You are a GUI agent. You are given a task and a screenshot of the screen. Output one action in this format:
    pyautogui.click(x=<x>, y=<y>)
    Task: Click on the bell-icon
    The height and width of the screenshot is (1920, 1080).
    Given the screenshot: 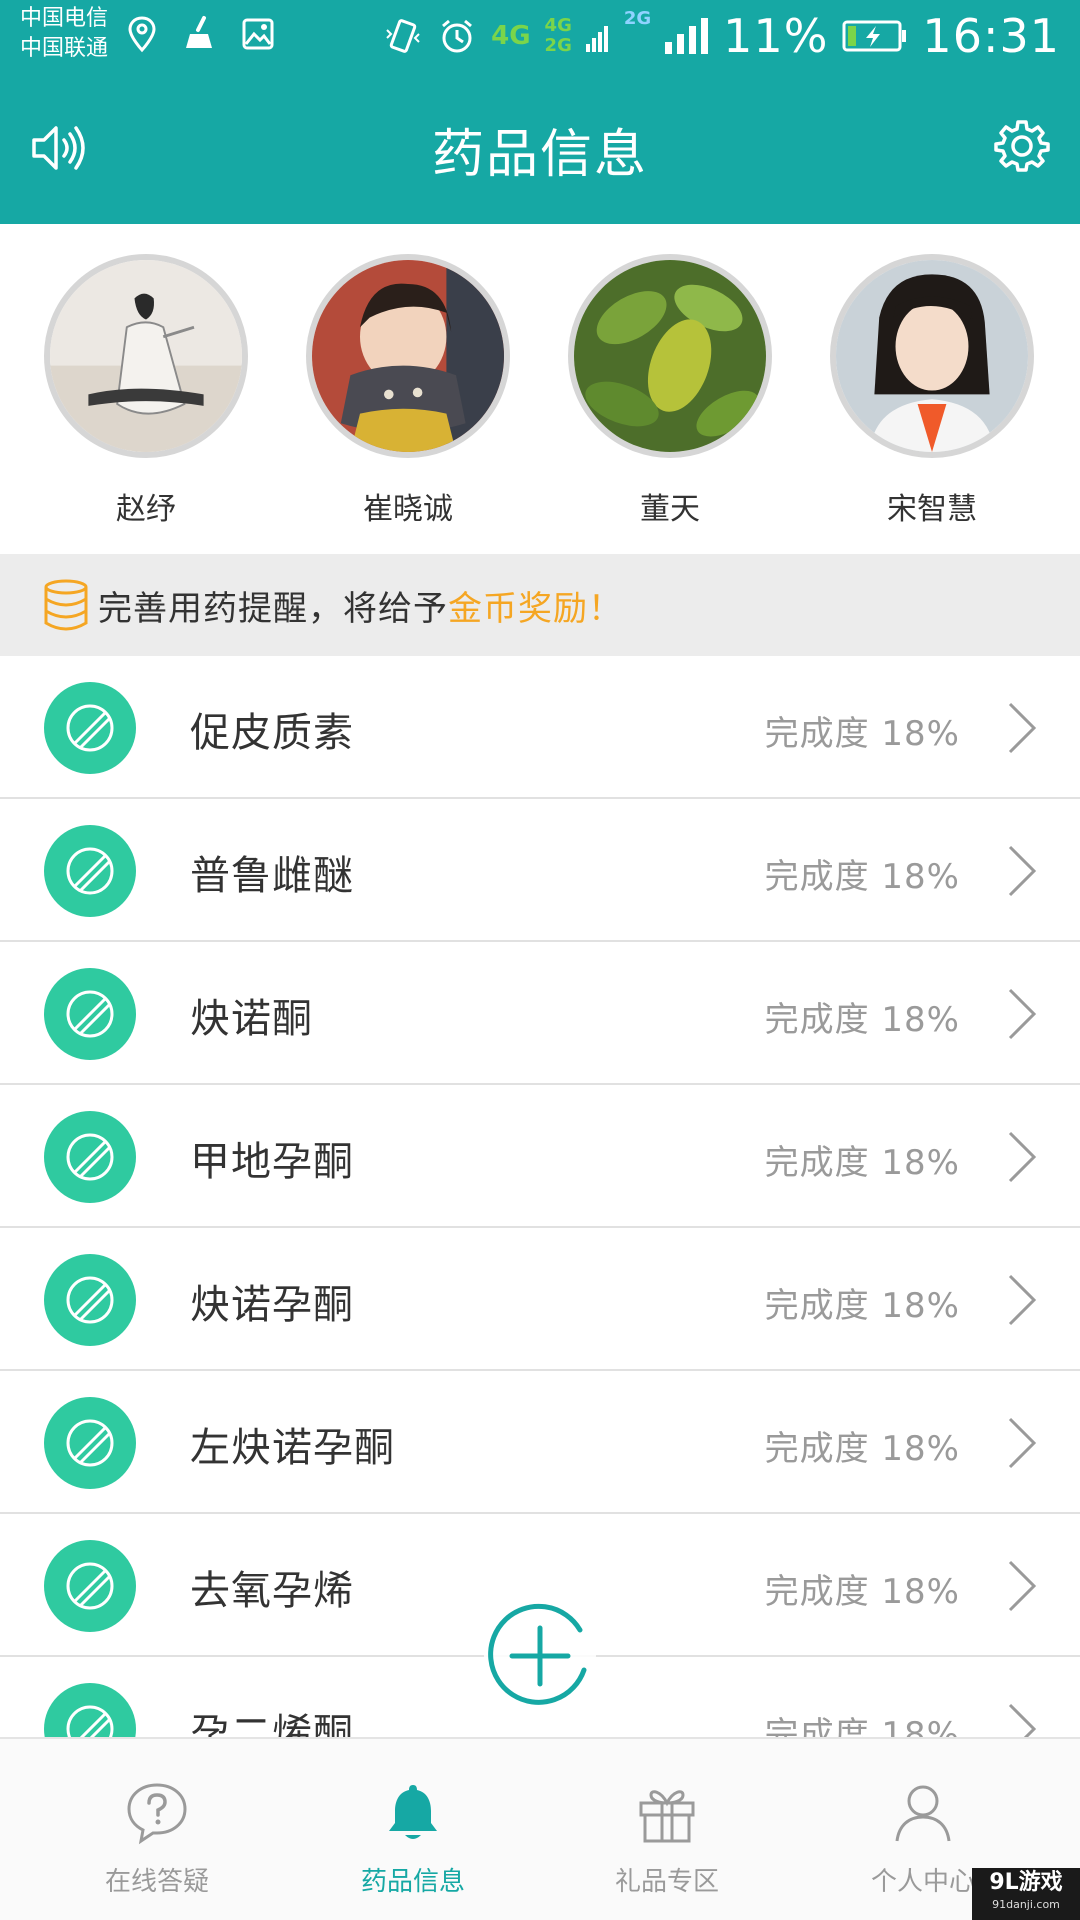 What is the action you would take?
    pyautogui.click(x=413, y=1812)
    